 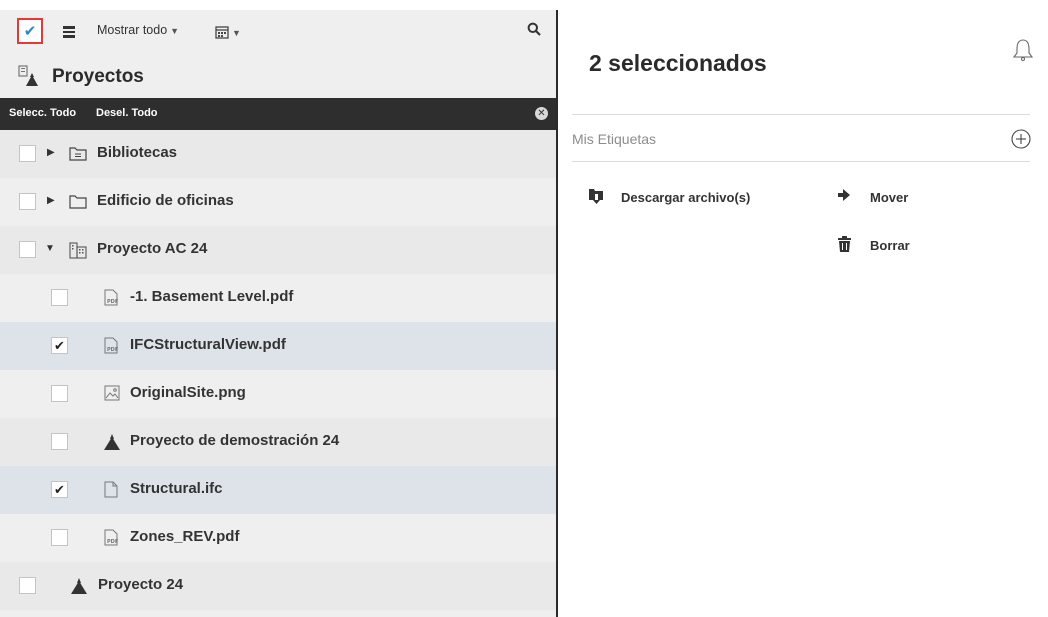 I want to click on tree-row: PDF Zones_REV.pdf, so click(x=278, y=538).